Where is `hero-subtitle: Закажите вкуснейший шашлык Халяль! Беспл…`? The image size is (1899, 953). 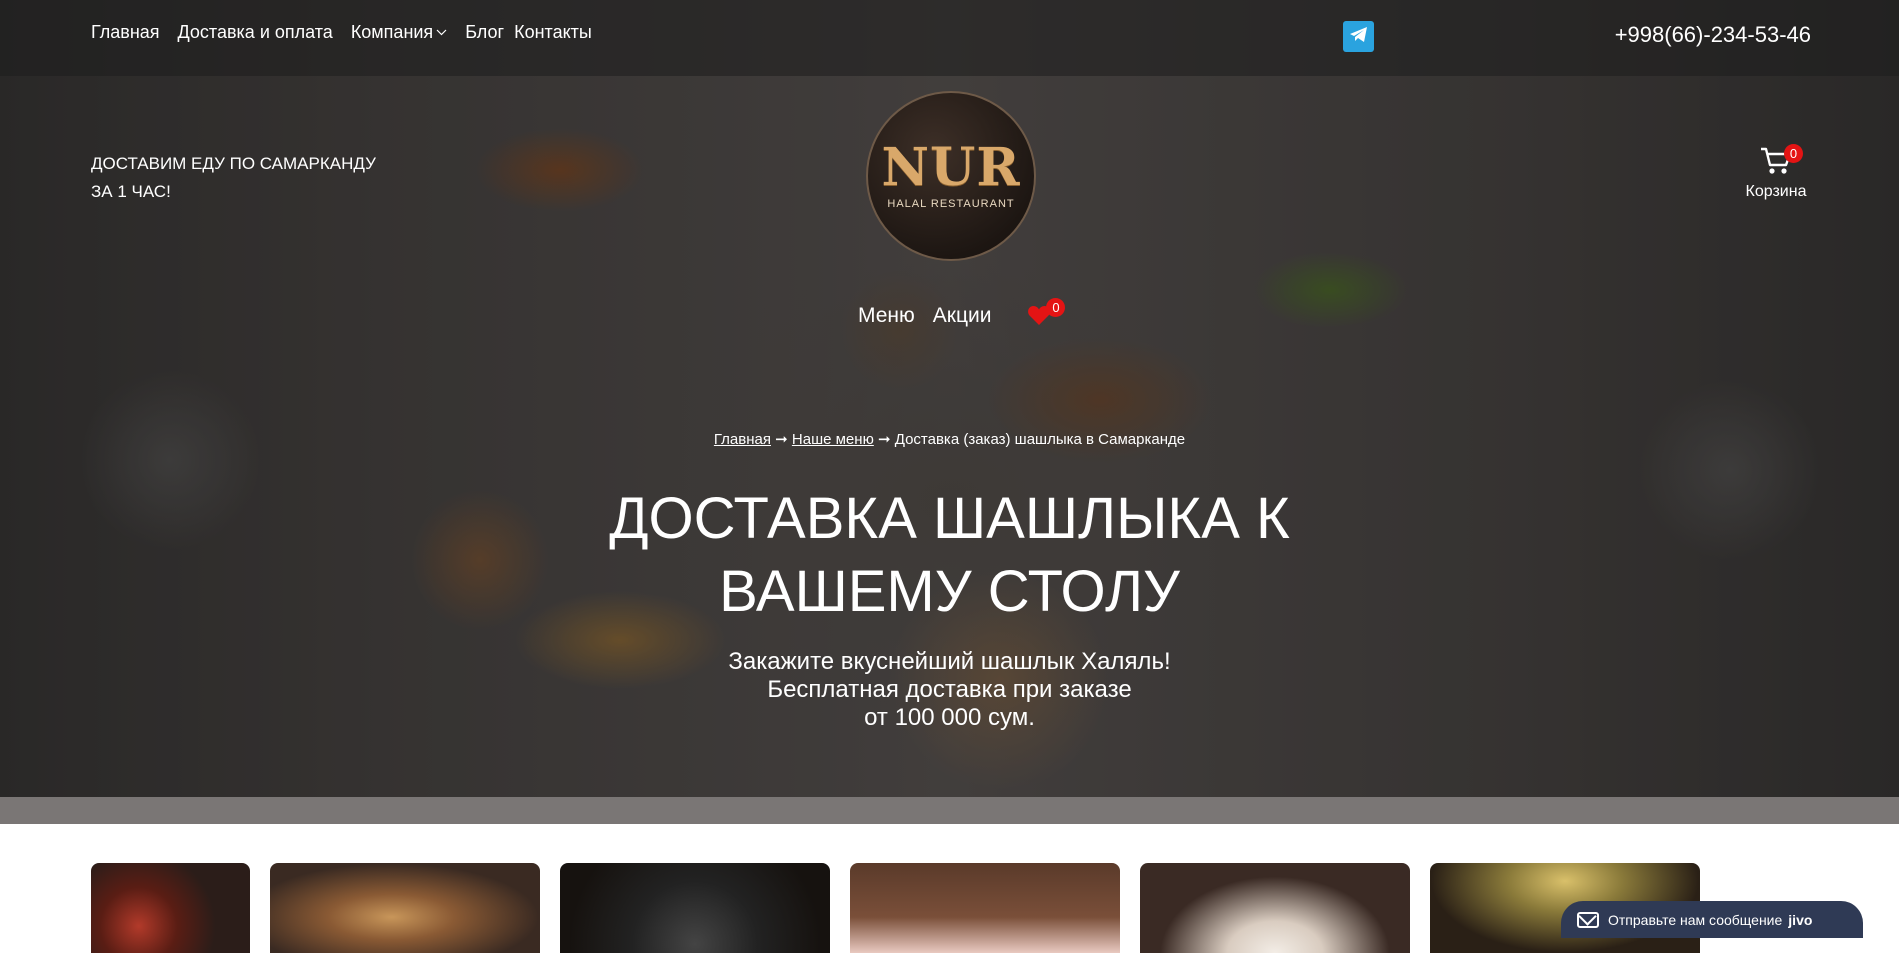
hero-subtitle: Закажите вкуснейший шашлык Халяль! Беспл… is located at coordinates (949, 690).